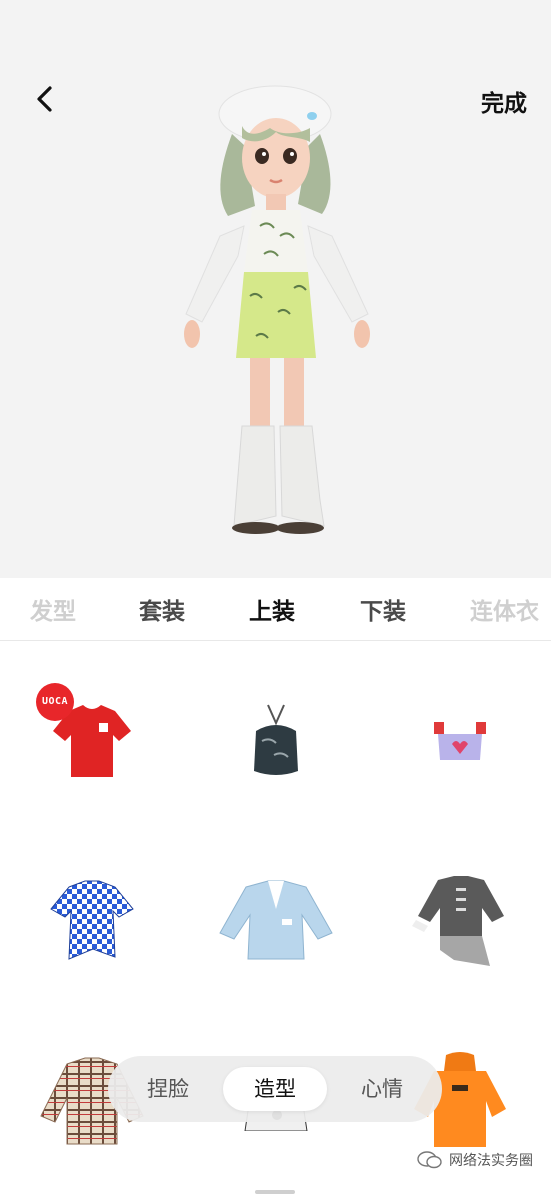 The height and width of the screenshot is (1194, 551). I want to click on done-button: 完成, so click(504, 101).